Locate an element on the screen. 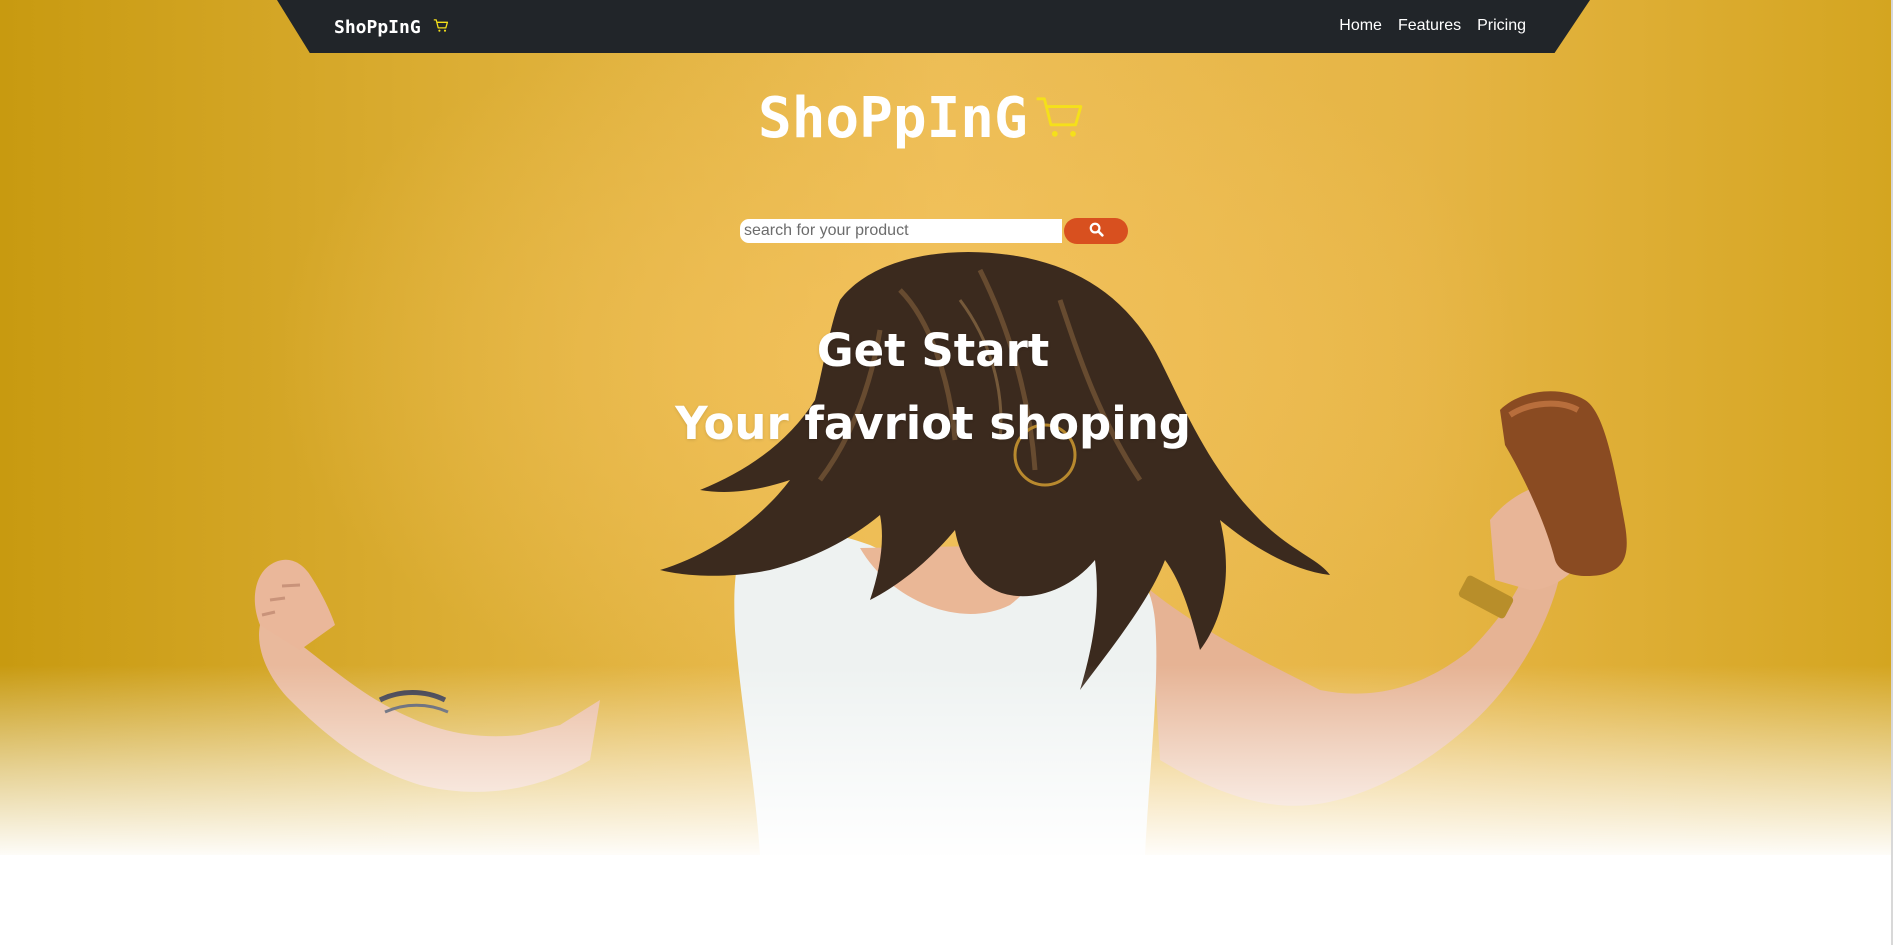 This screenshot has width=1893, height=945. hero-logo: ShoPpInG is located at coordinates (951, 119).